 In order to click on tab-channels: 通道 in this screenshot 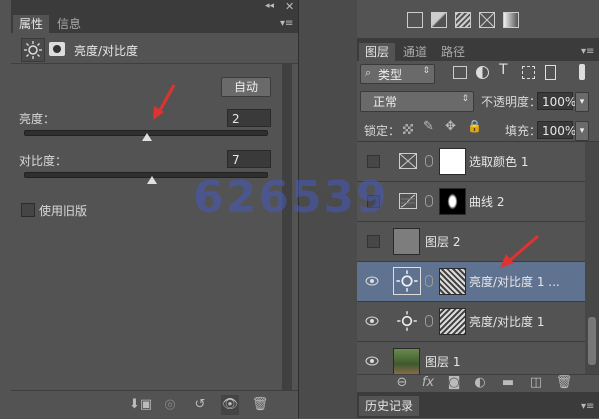, I will do `click(415, 52)`.